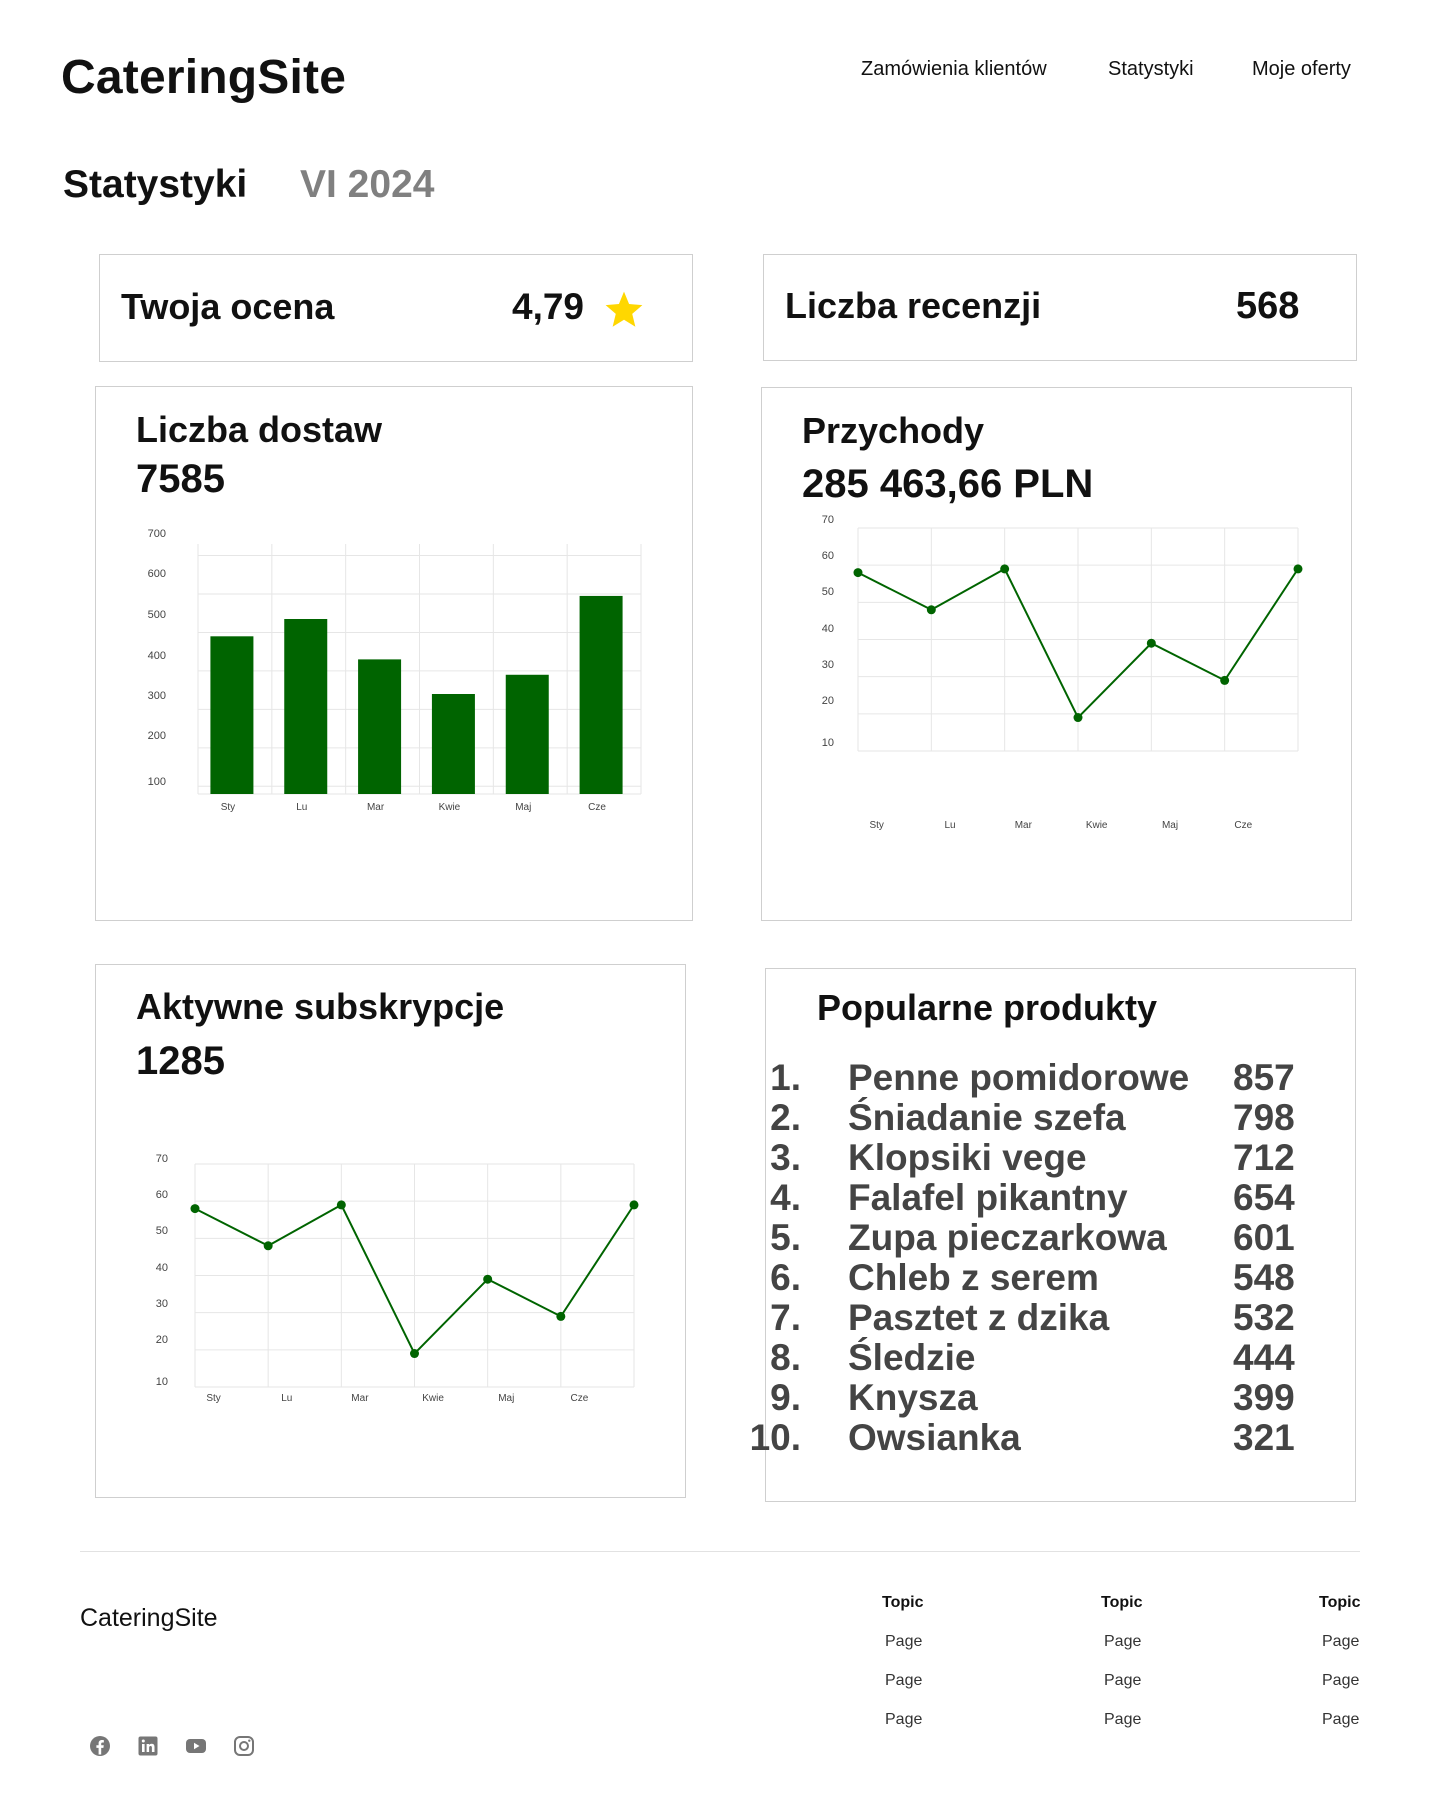 The image size is (1440, 1813). Describe the element at coordinates (157, 696) in the screenshot. I see `y-tick-label: 300` at that location.